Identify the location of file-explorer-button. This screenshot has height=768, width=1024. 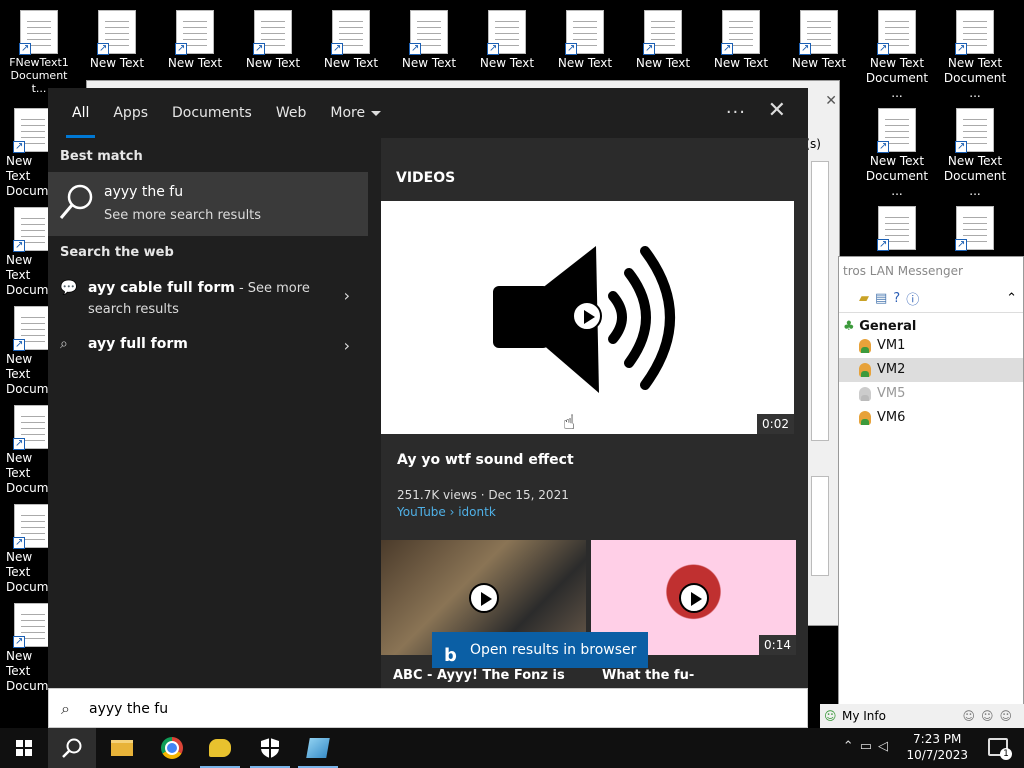
(122, 748).